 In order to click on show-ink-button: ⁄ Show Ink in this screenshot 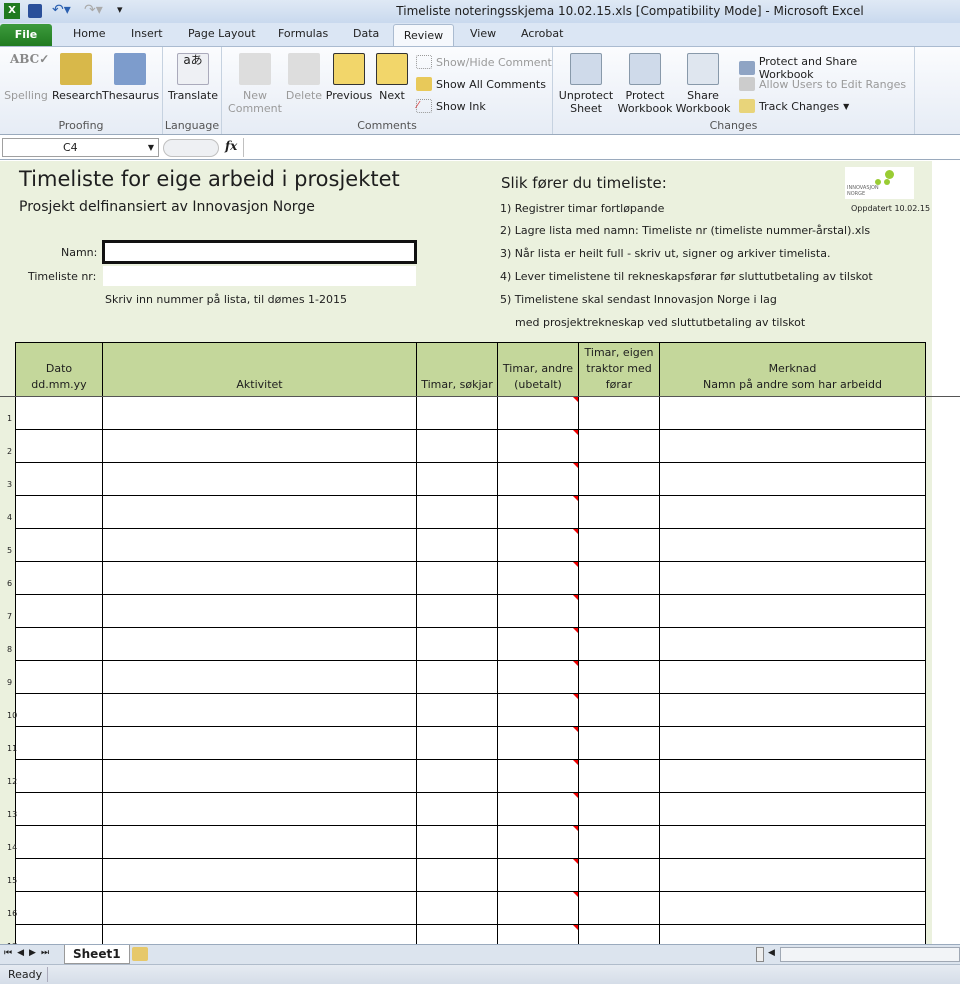, I will do `click(451, 106)`.